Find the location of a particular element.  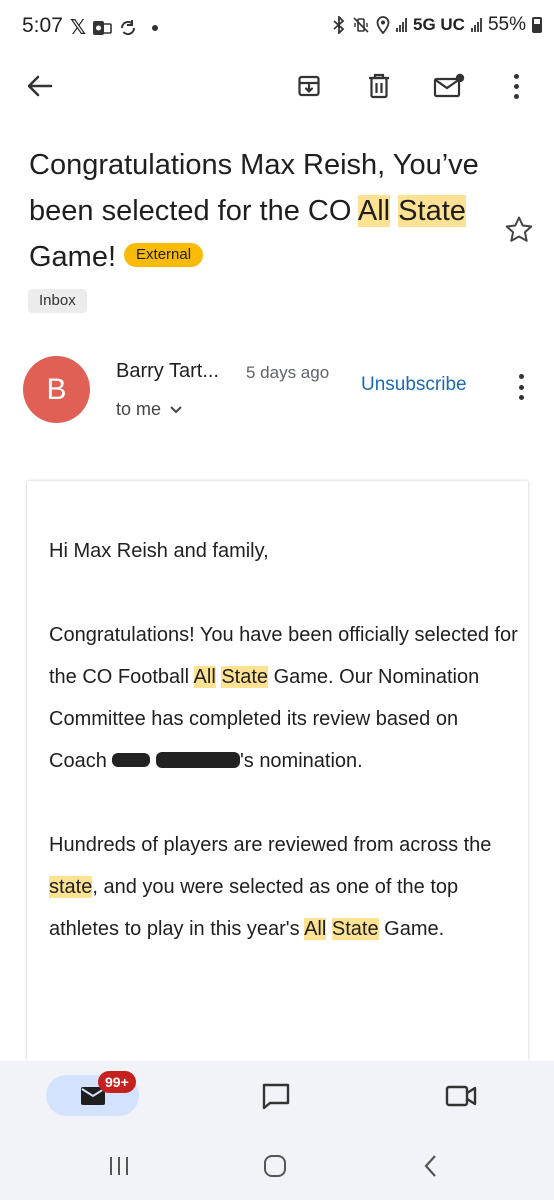

network-type: 5G UC is located at coordinates (439, 24).